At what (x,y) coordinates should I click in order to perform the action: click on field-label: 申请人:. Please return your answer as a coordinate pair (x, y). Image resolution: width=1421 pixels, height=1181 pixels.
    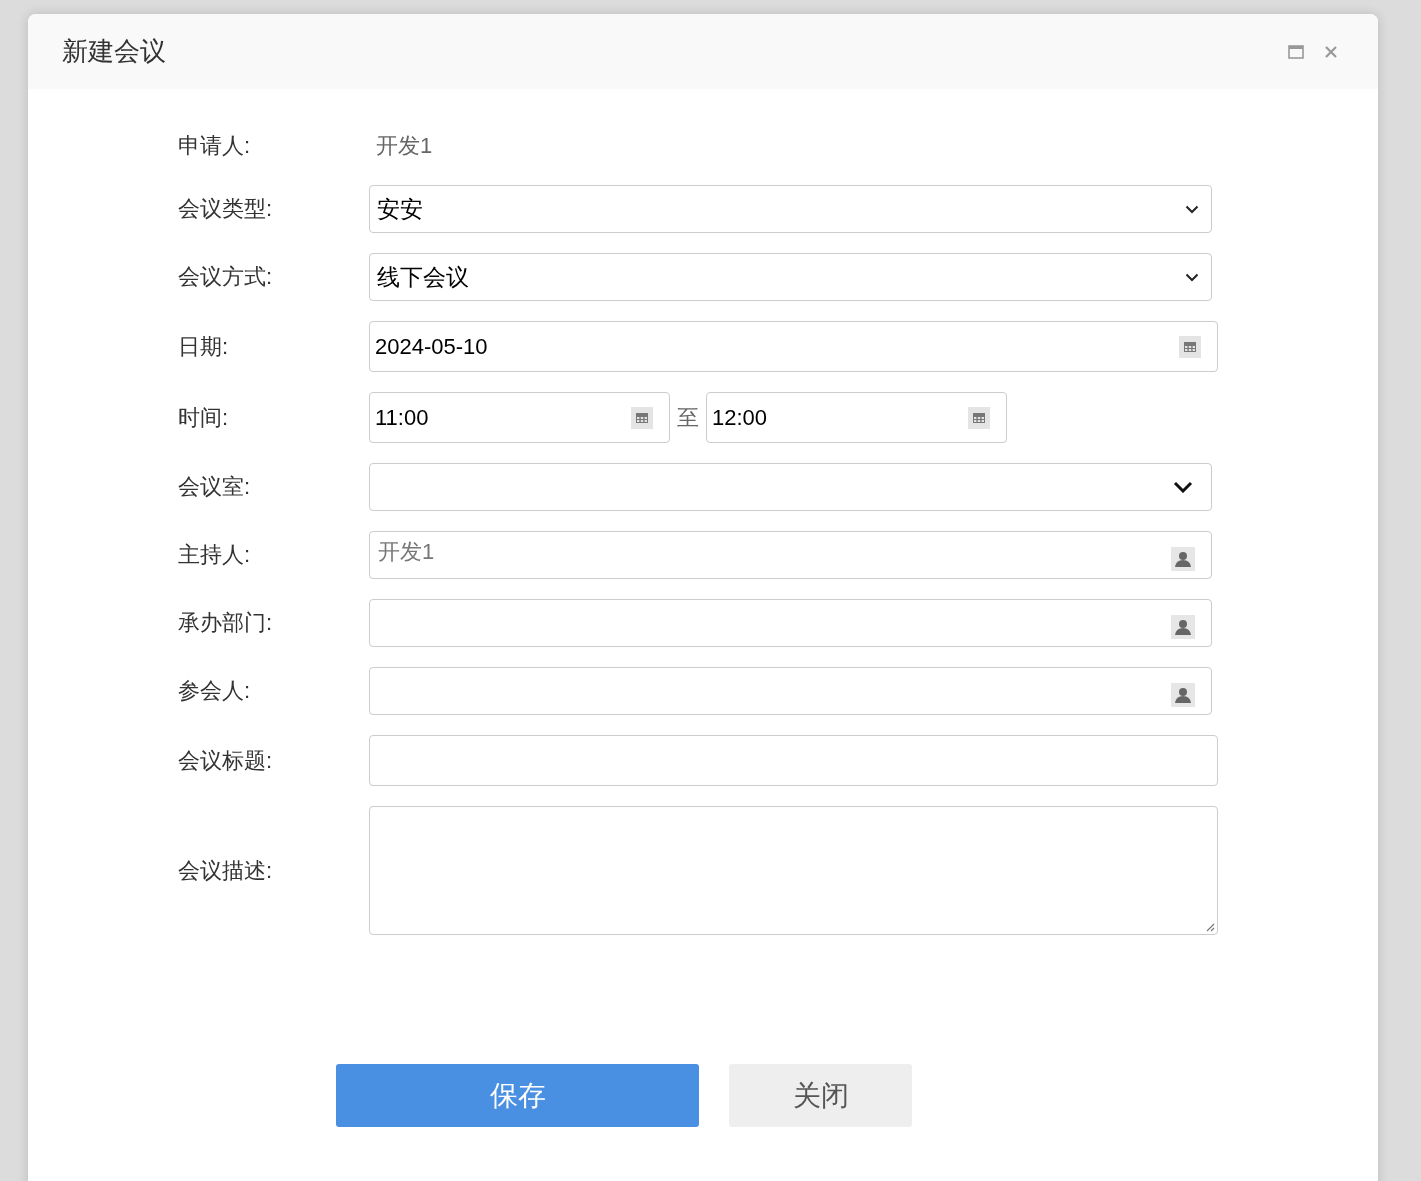
    Looking at the image, I should click on (215, 146).